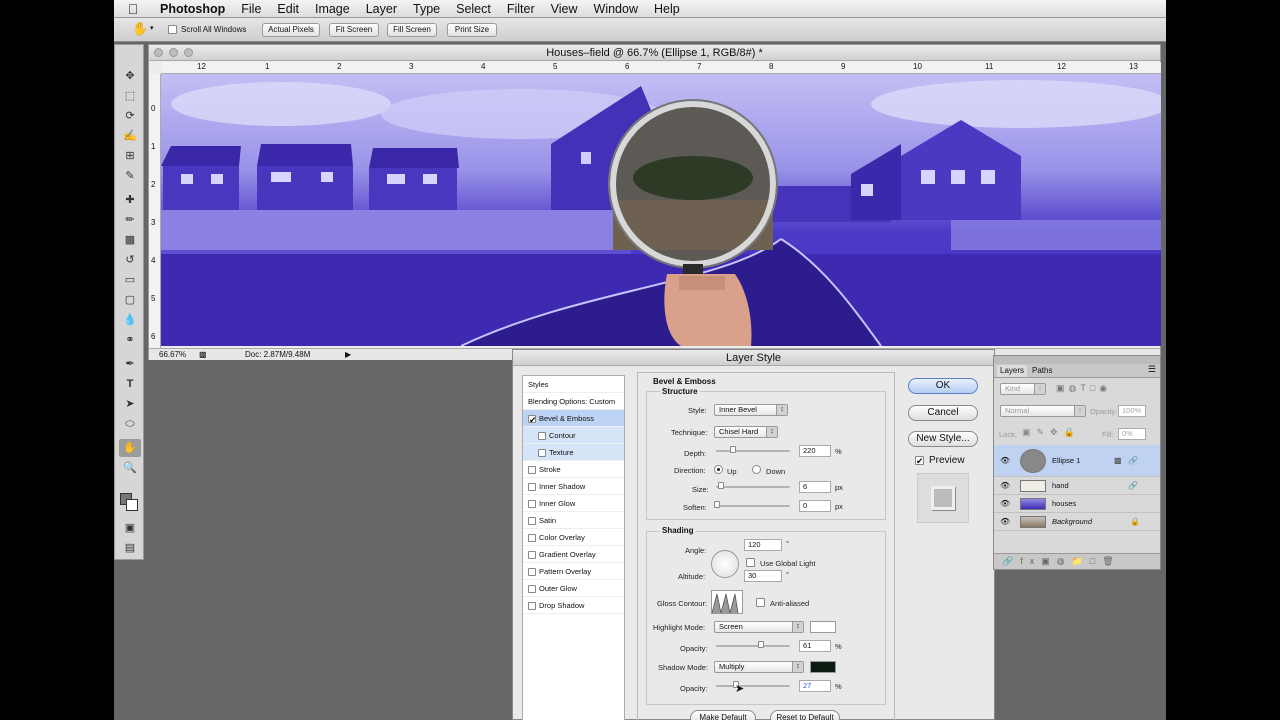 The image size is (1280, 720). What do you see at coordinates (761, 644) in the screenshot?
I see `highlight-opacity-knob` at bounding box center [761, 644].